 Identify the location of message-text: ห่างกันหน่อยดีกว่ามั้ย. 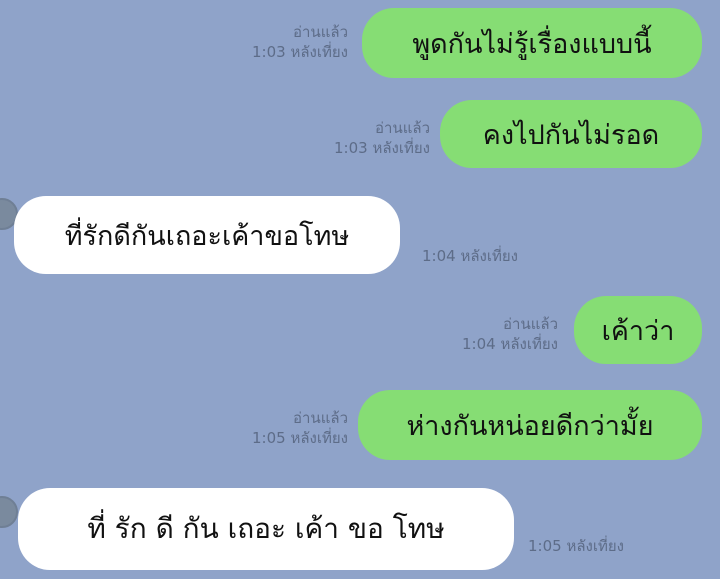
(530, 426).